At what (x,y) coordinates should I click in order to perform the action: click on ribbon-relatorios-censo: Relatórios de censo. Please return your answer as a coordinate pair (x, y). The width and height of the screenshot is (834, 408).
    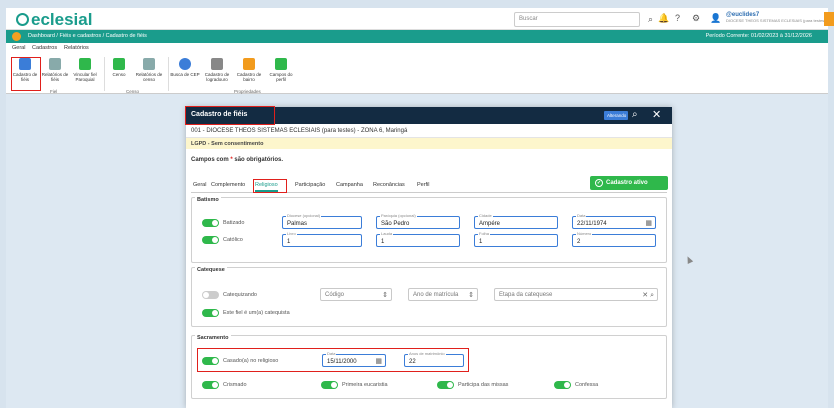
    Looking at the image, I should click on (149, 69).